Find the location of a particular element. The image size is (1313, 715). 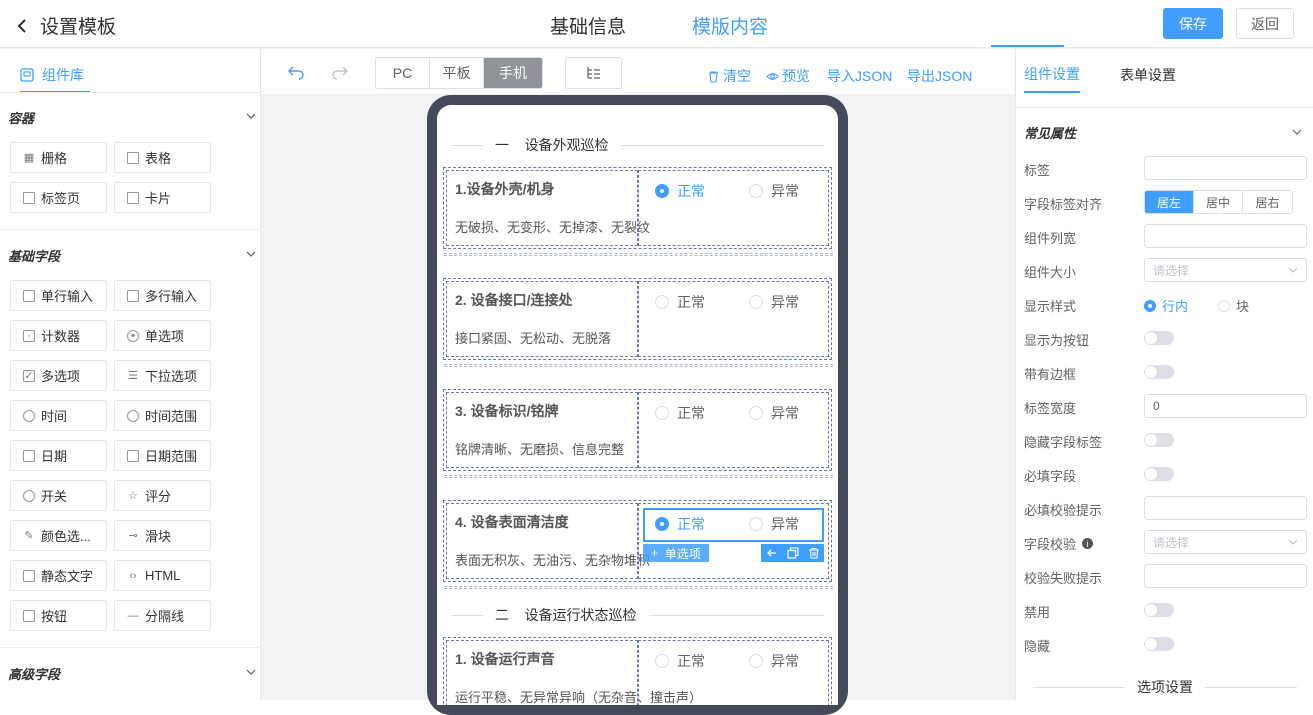

component-card: 卡片 is located at coordinates (162, 197).